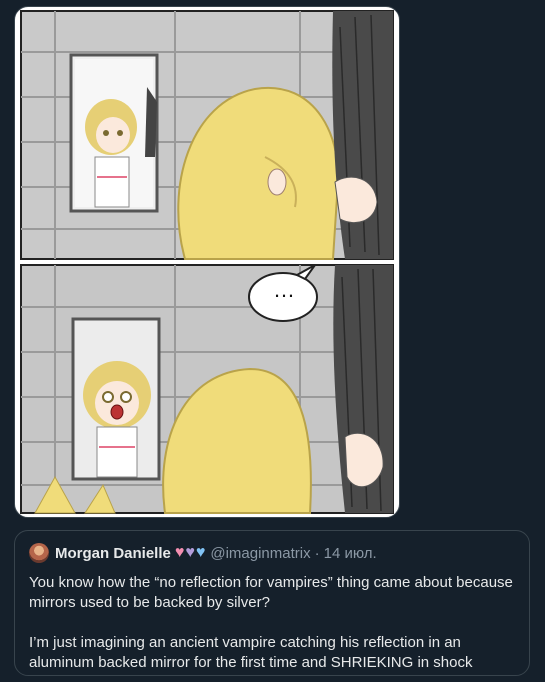 The width and height of the screenshot is (545, 682). What do you see at coordinates (113, 553) in the screenshot?
I see `author-name: Morgan Danielle` at bounding box center [113, 553].